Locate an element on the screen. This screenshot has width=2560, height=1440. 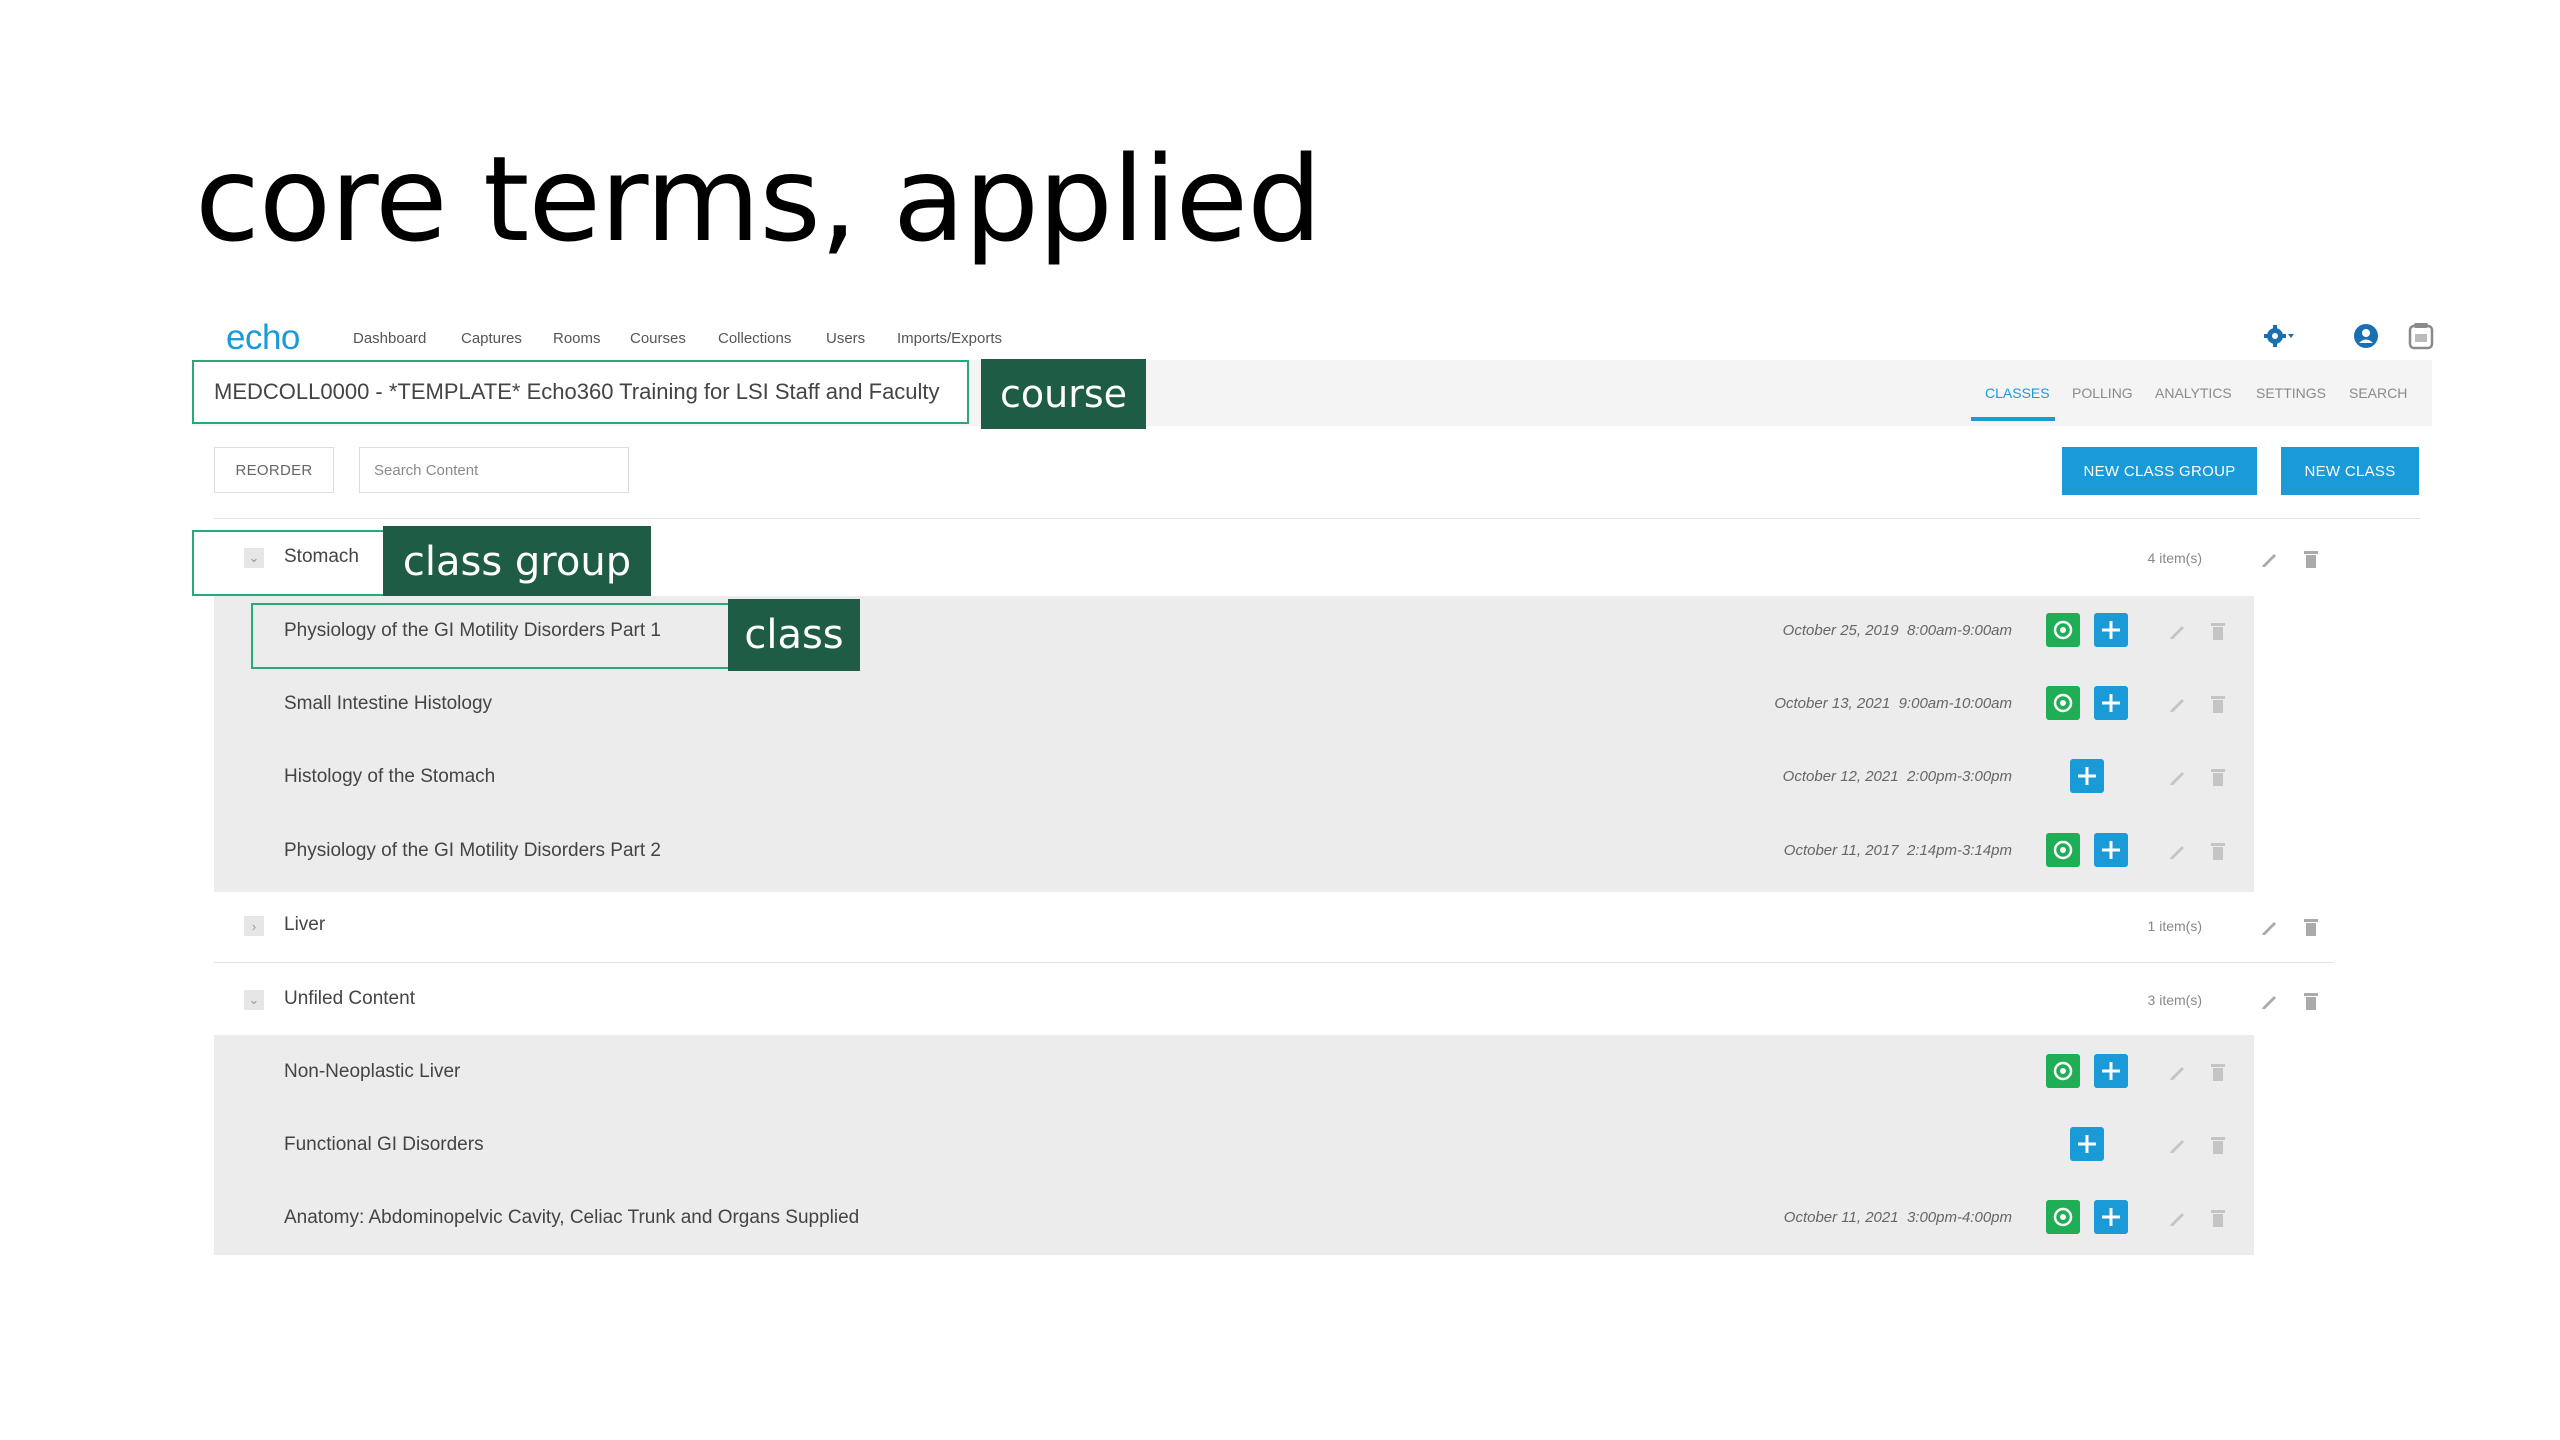
search-content-input is located at coordinates (494, 470).